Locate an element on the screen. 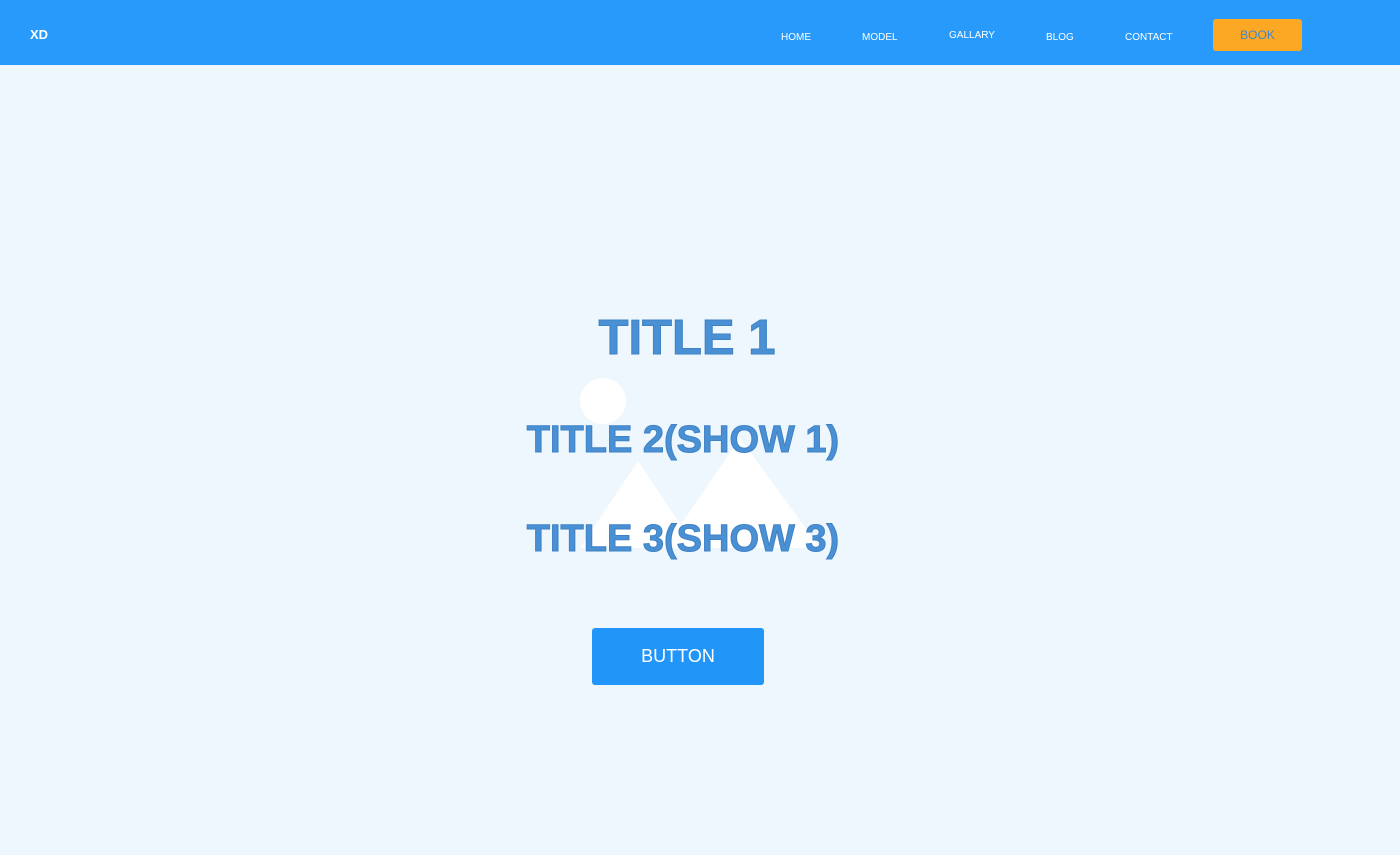 This screenshot has width=1400, height=855. title-3: TITLE 3(SHOW 3) is located at coordinates (683, 539).